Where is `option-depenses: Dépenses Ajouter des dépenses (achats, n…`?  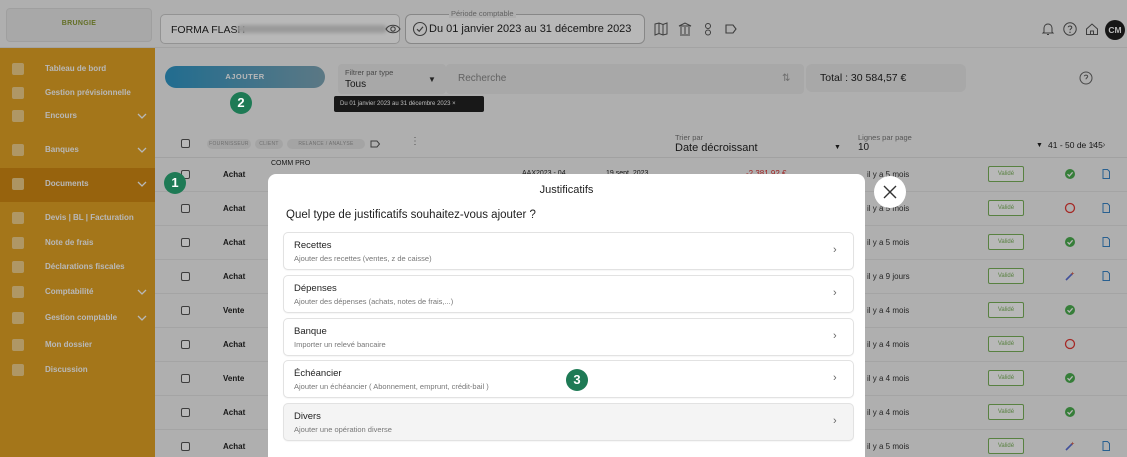 option-depenses: Dépenses Ajouter des dépenses (achats, n… is located at coordinates (568, 294).